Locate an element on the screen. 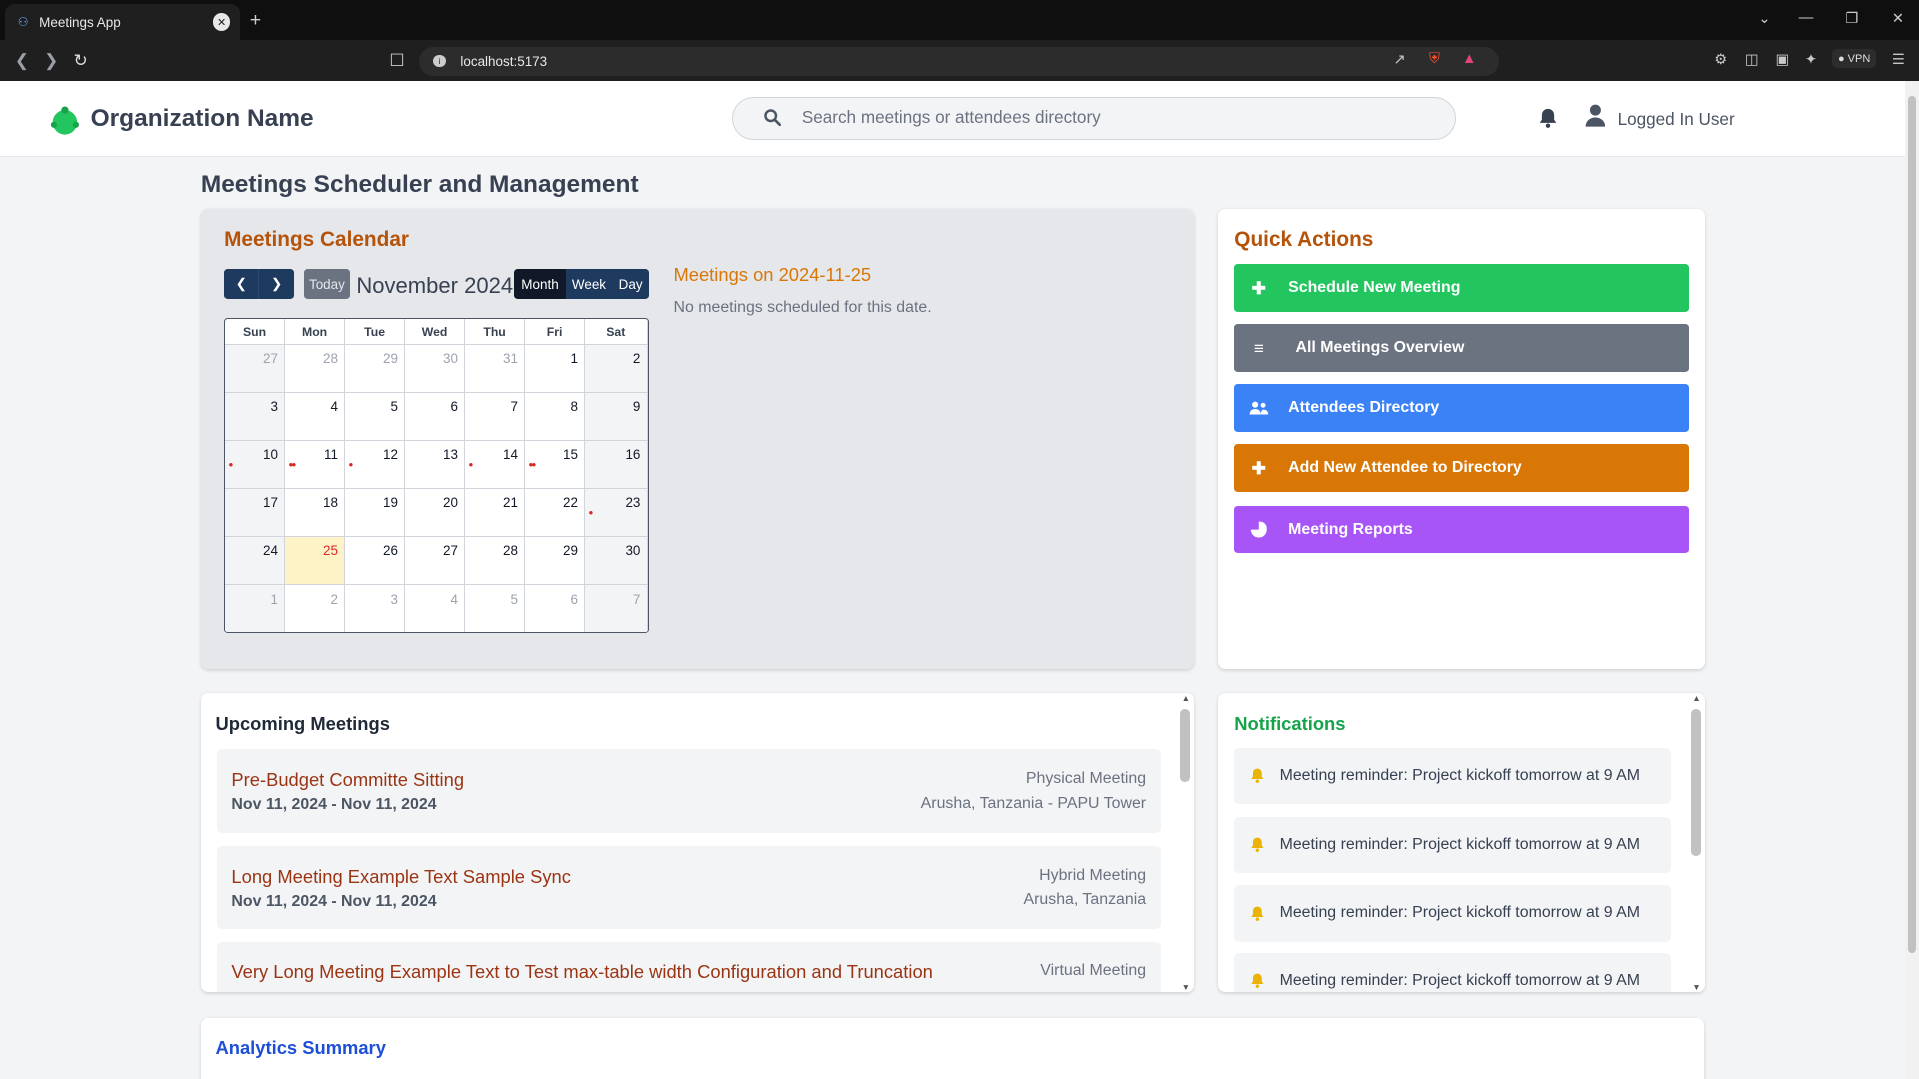  back-icon: ❮ is located at coordinates (22, 60).